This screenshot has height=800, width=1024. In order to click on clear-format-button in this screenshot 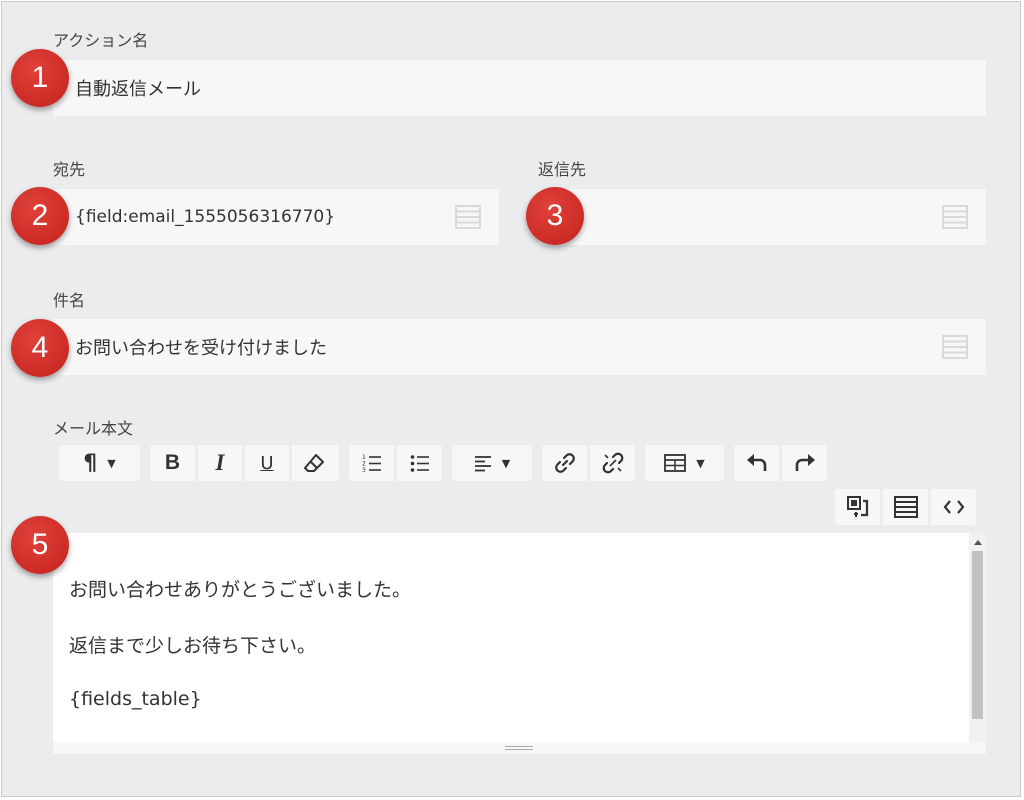, I will do `click(314, 463)`.